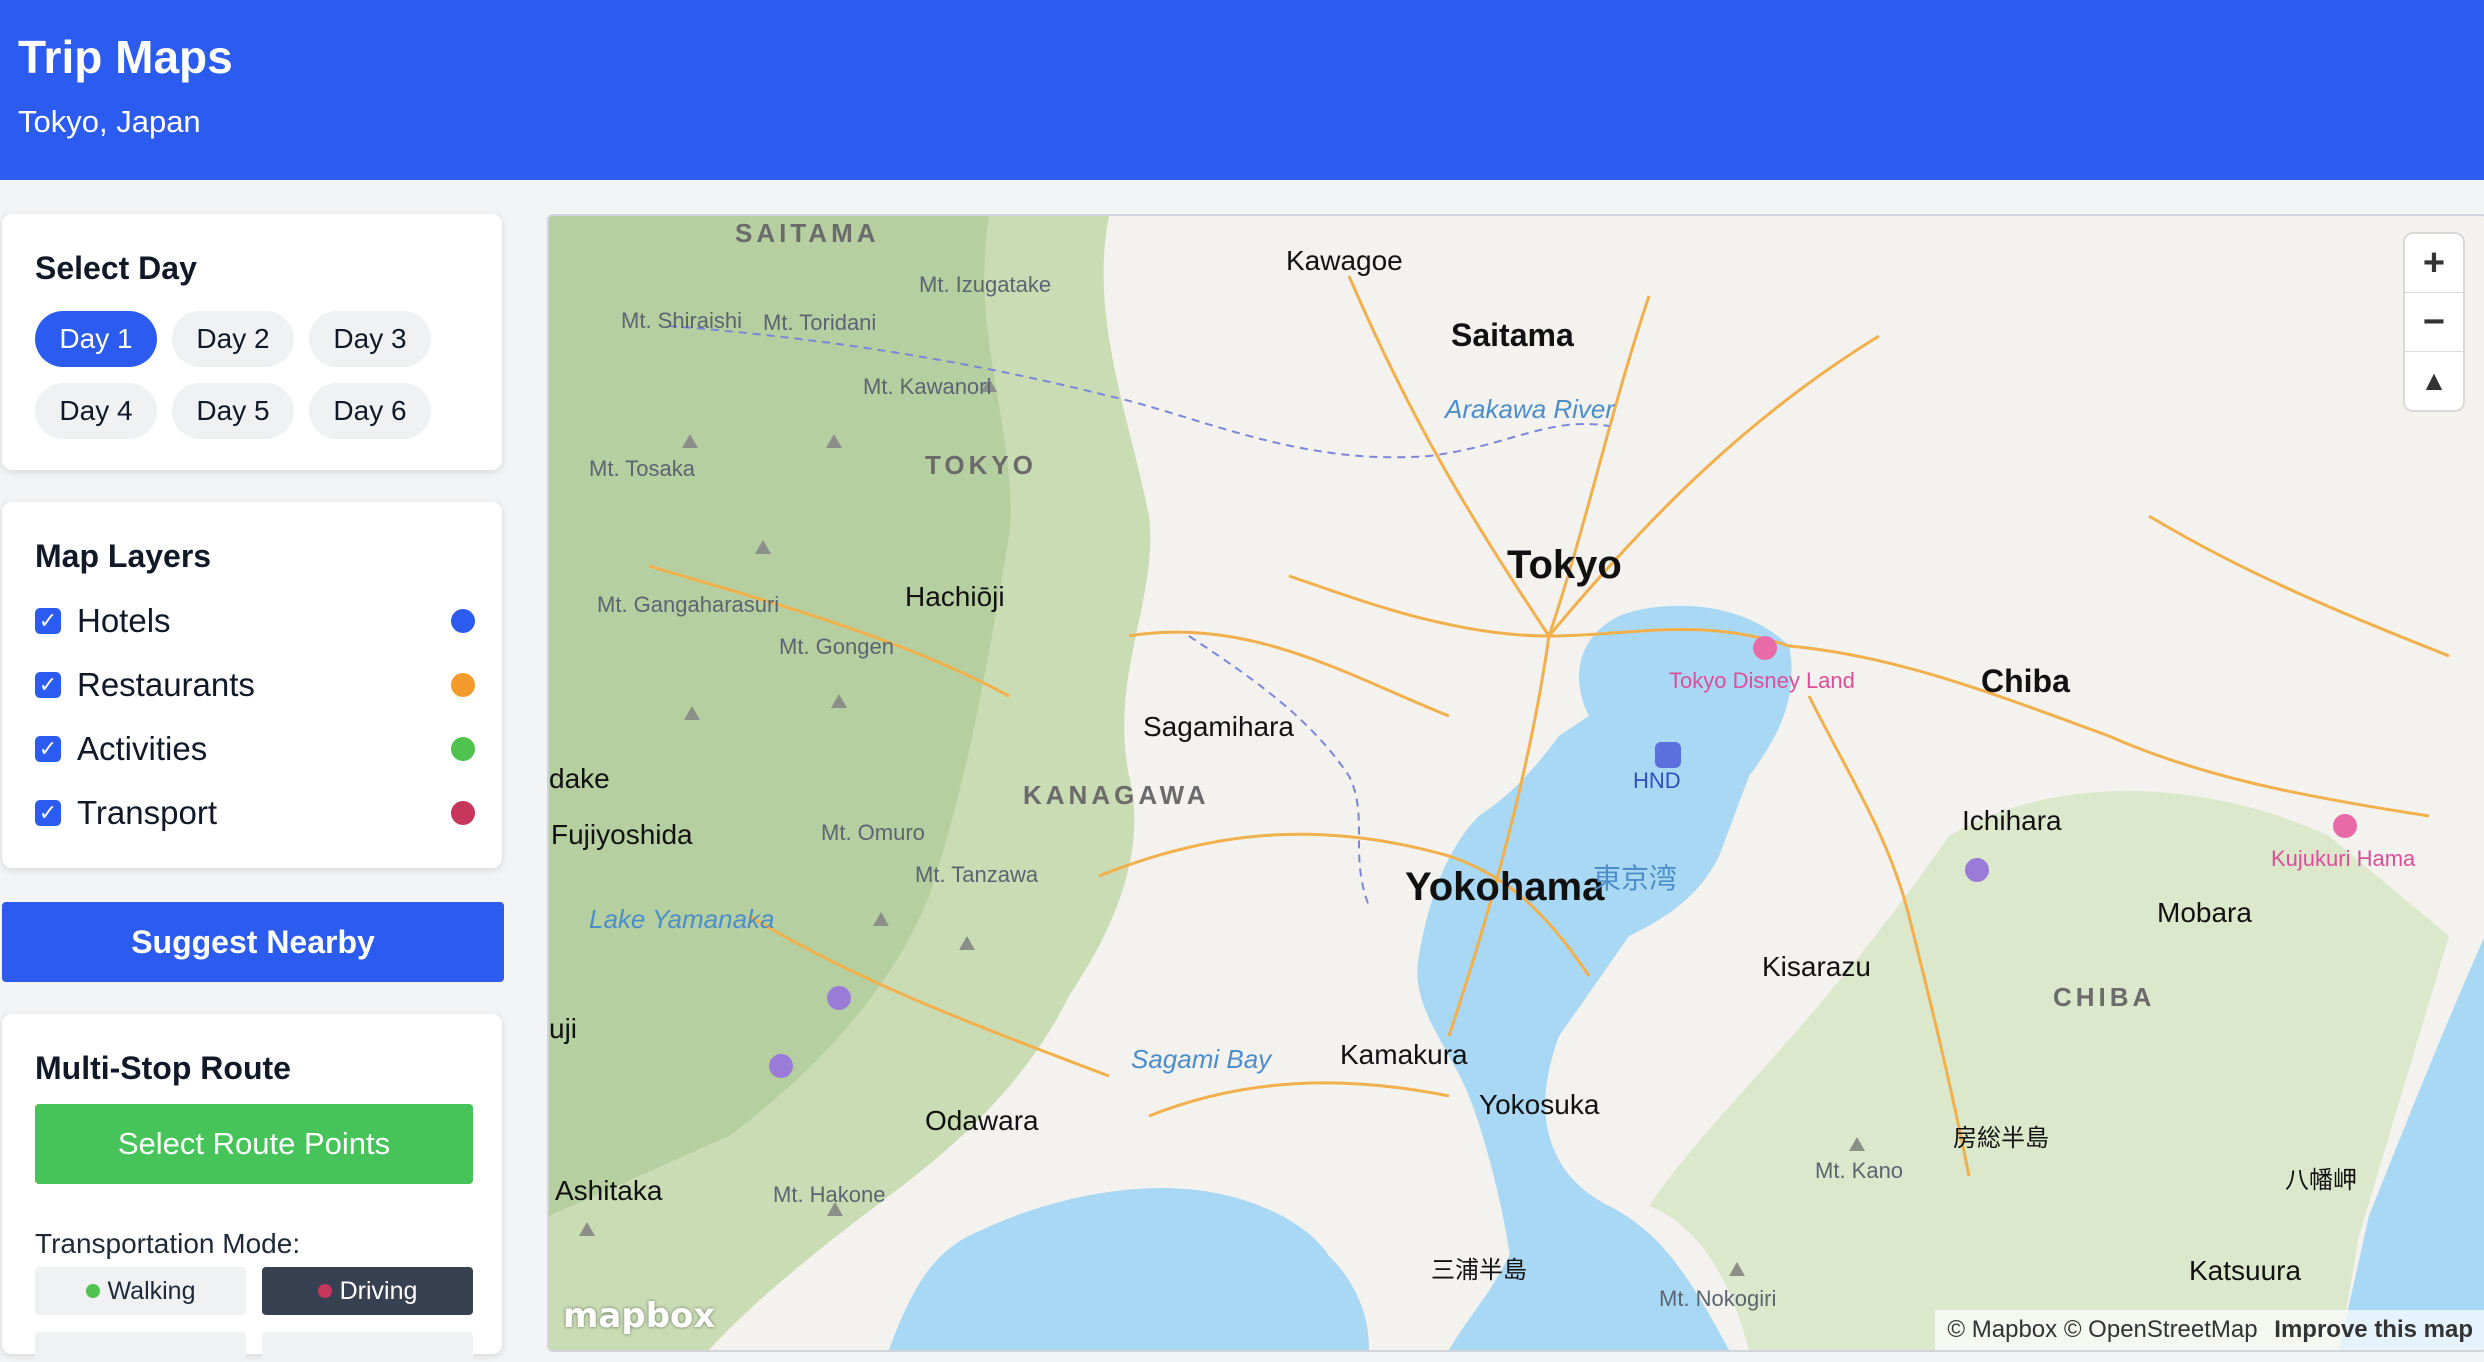 The image size is (2484, 1362). I want to click on app-header: Trip Maps Tokyo, Japan, so click(1242, 90).